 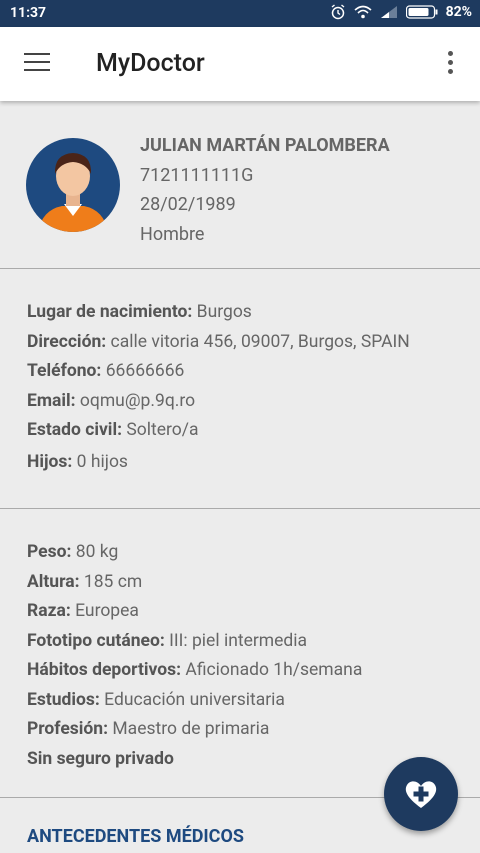 What do you see at coordinates (265, 145) in the screenshot?
I see `patient-name: JULIAN MARTÁN PALOMBERA` at bounding box center [265, 145].